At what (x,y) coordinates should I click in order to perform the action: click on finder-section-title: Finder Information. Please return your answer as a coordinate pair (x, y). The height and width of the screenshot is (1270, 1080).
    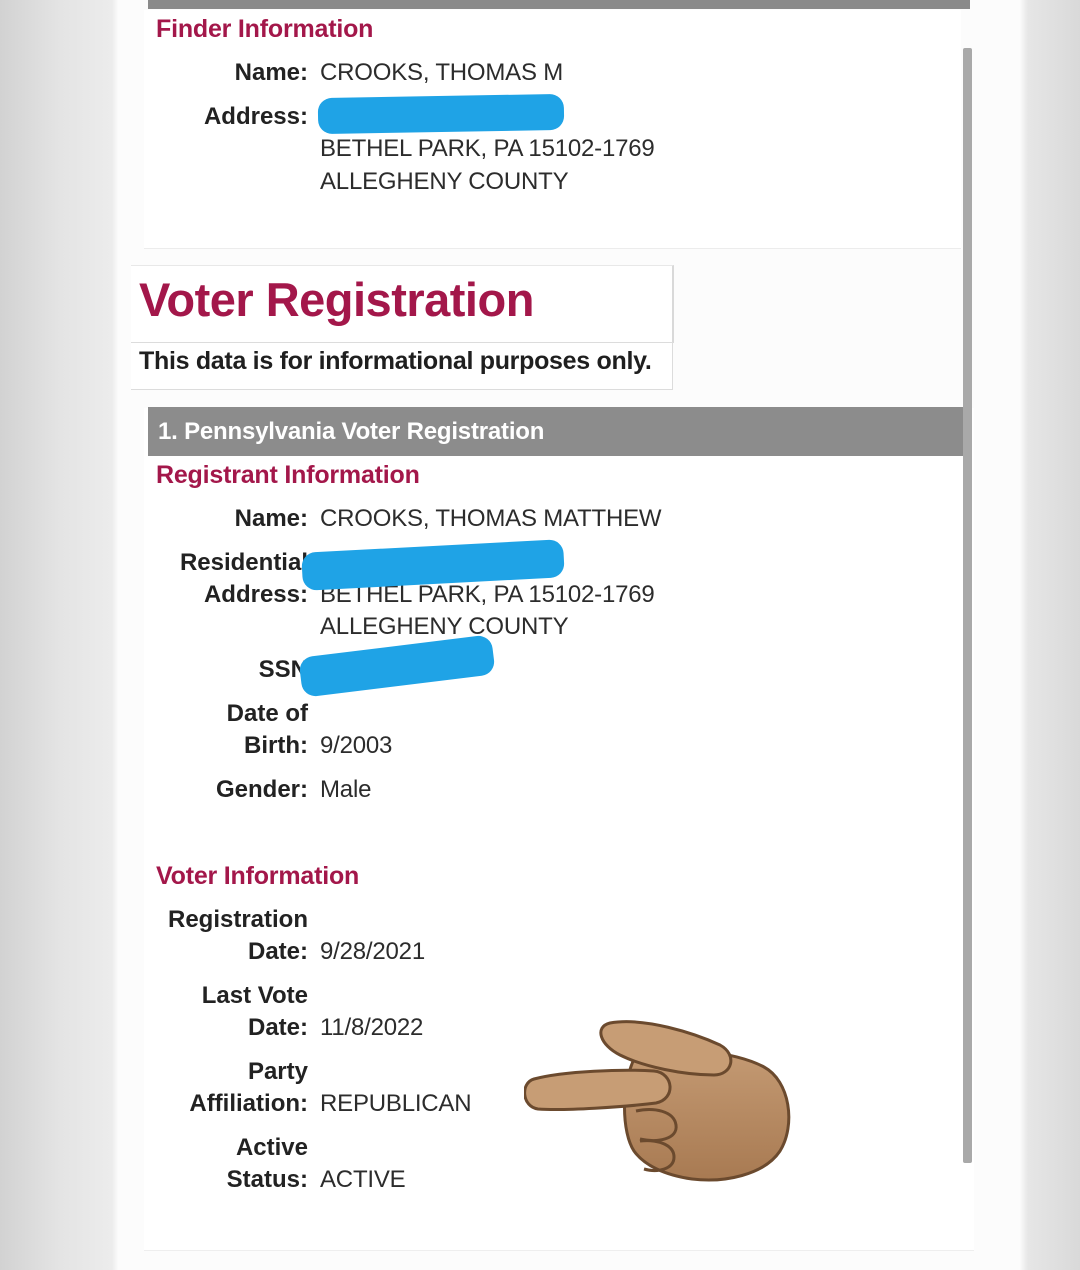
    Looking at the image, I should click on (265, 29).